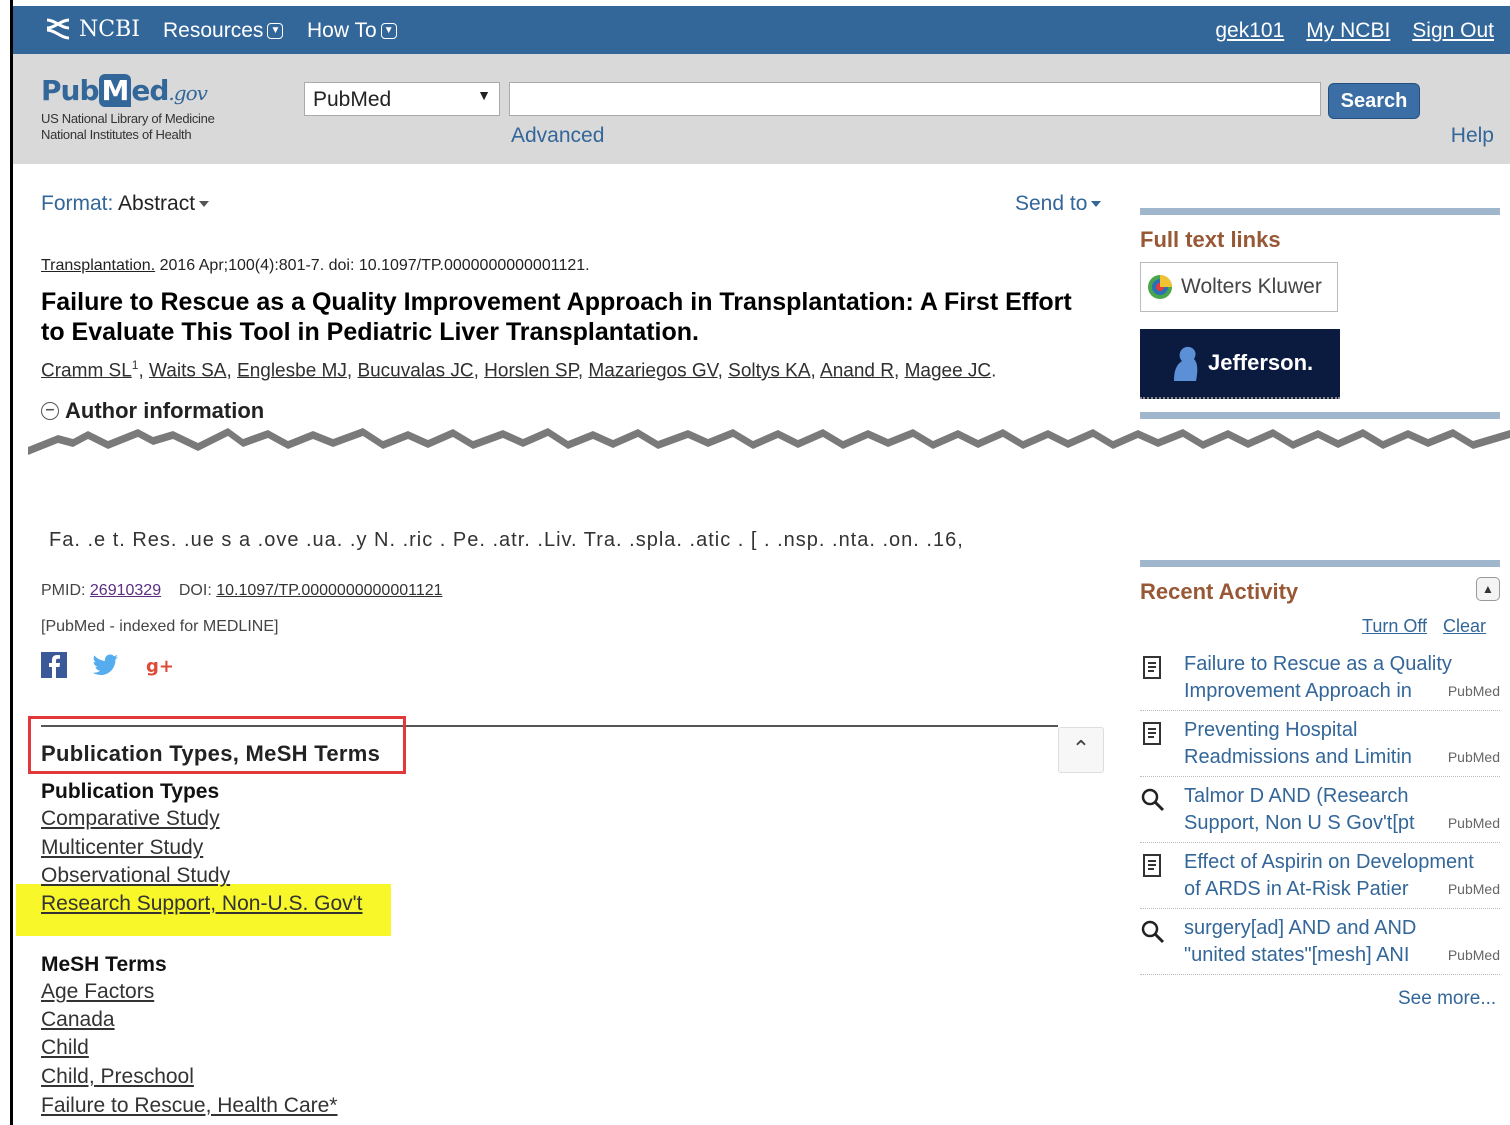 The image size is (1510, 1125). I want to click on pubtype-link: Research Support, Non-U.S. Gov't, so click(201, 904).